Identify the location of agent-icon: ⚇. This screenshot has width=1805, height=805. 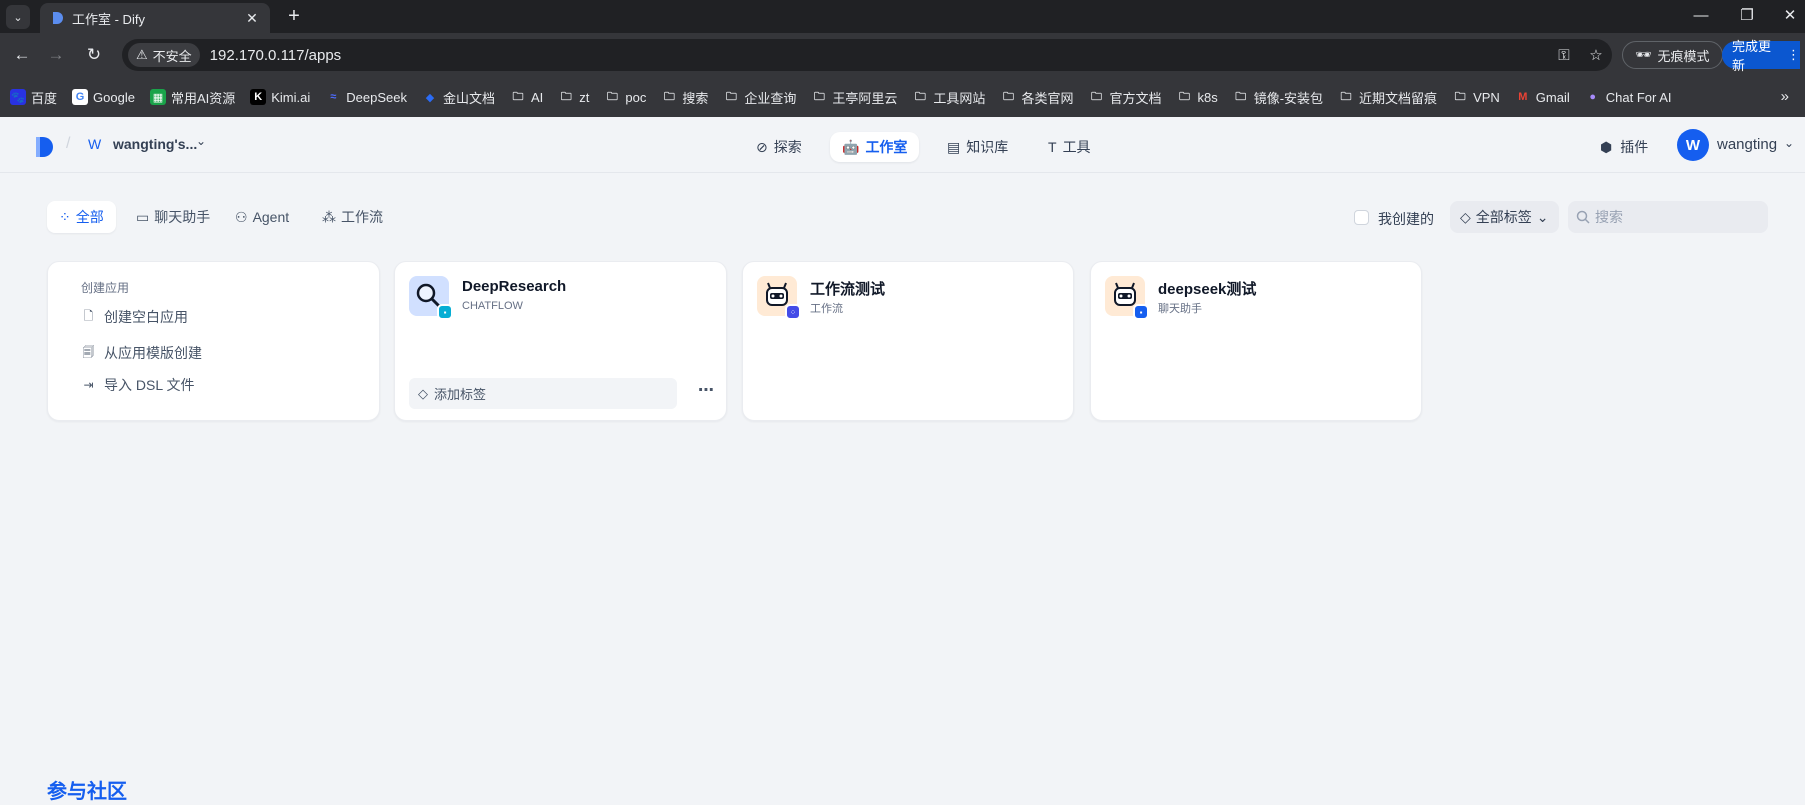
(241, 216).